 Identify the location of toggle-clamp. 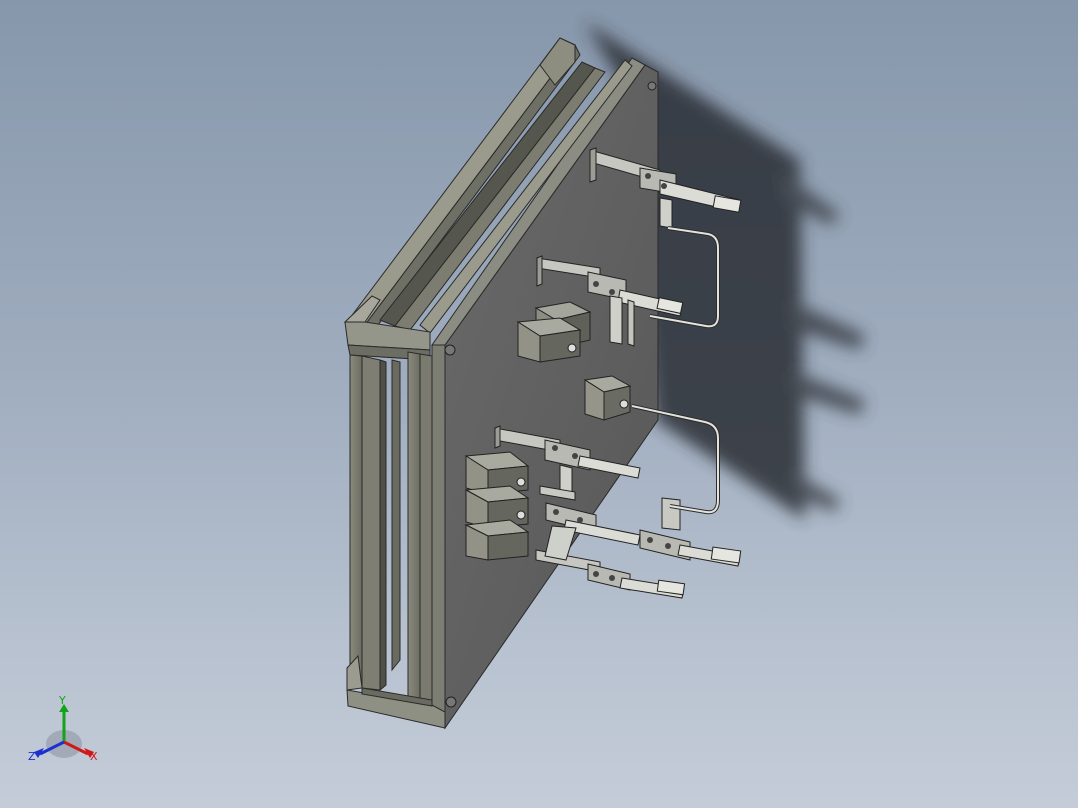
(636, 581).